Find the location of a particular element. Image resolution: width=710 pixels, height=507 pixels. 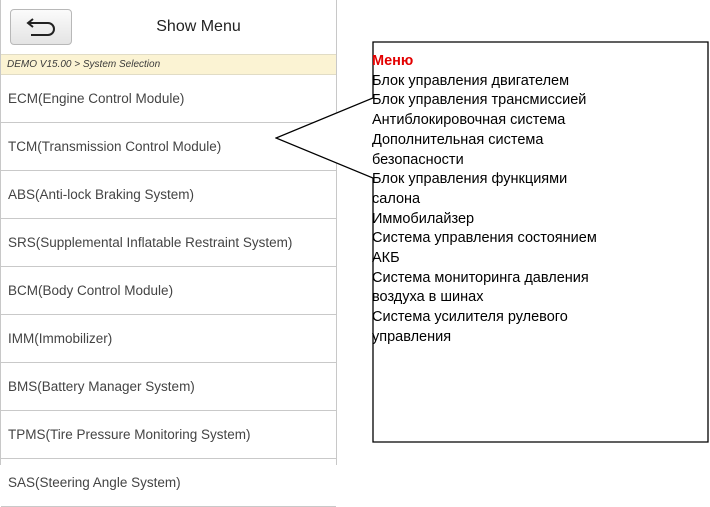

callout-line: АКБ is located at coordinates (386, 258).